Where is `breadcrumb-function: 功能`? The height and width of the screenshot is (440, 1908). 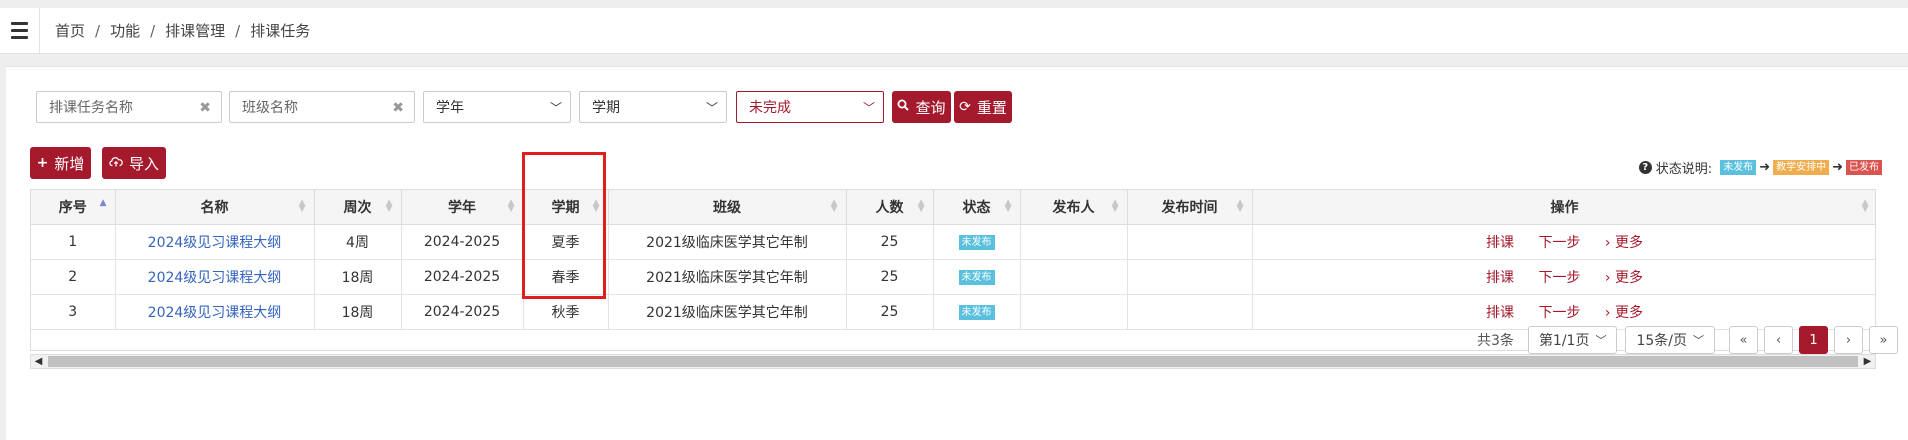
breadcrumb-function: 功能 is located at coordinates (125, 30).